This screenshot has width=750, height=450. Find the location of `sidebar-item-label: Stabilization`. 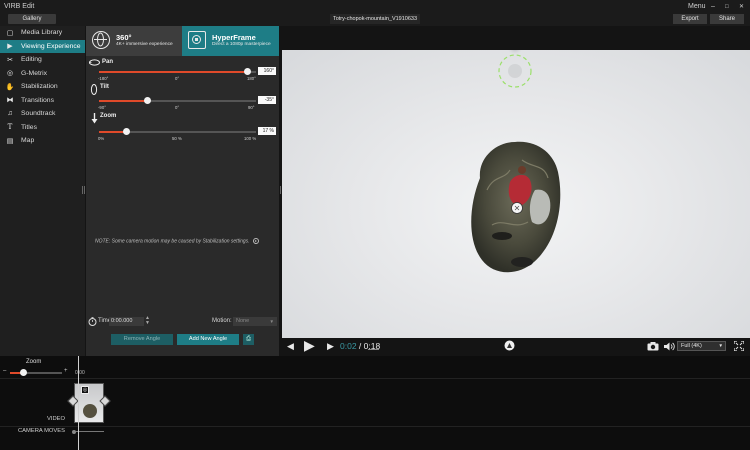

sidebar-item-label: Stabilization is located at coordinates (39, 87).